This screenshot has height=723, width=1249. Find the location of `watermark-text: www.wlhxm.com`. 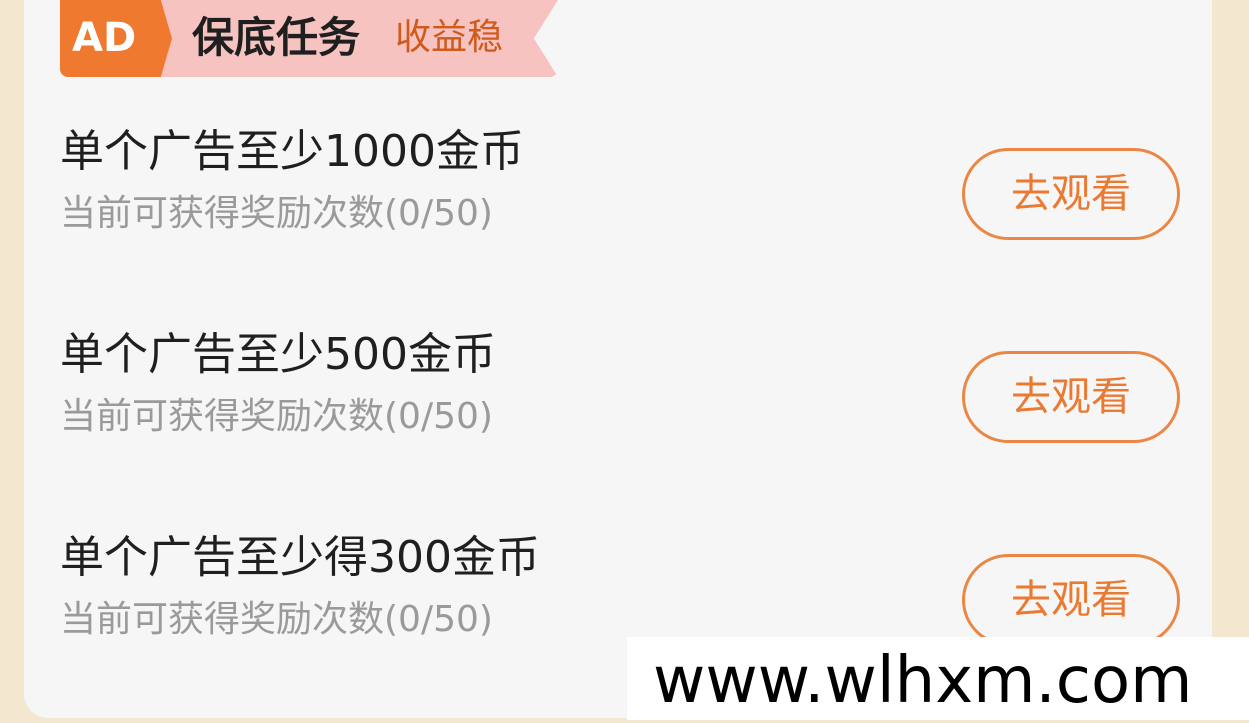

watermark-text: www.wlhxm.com is located at coordinates (923, 681).